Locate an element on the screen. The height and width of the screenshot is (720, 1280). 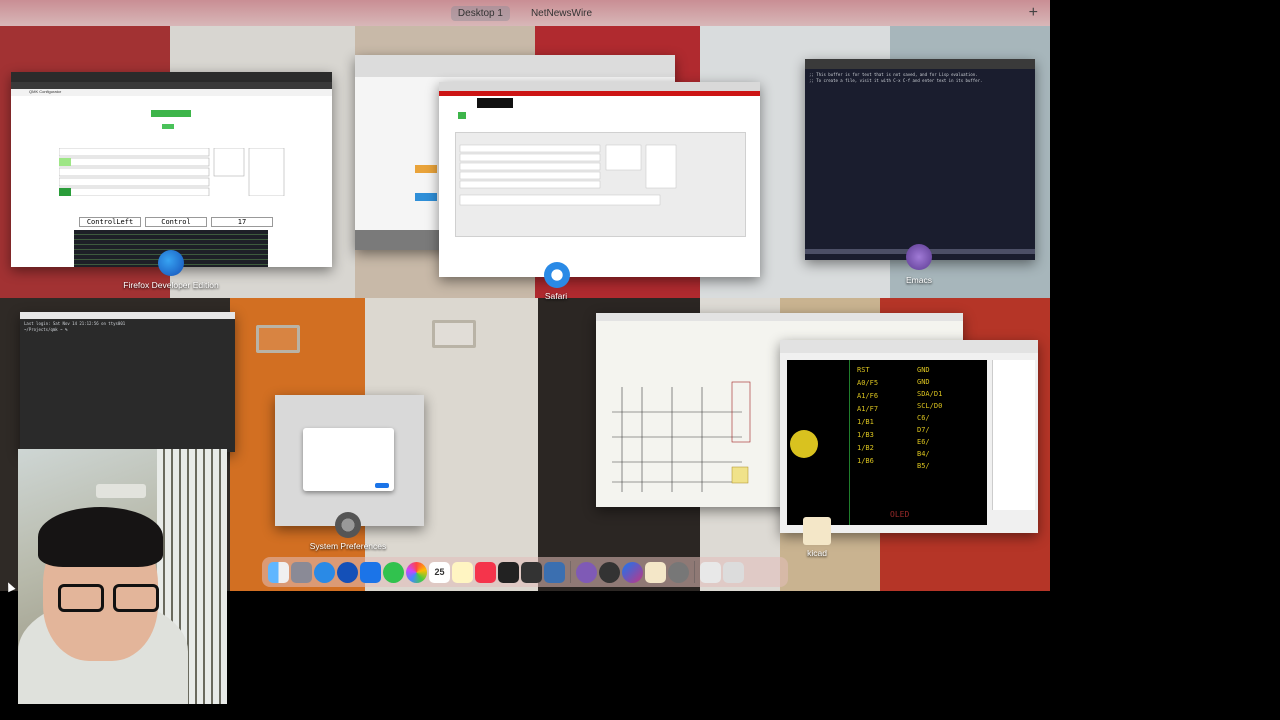
emacs-label: Emacs is located at coordinates (919, 280).